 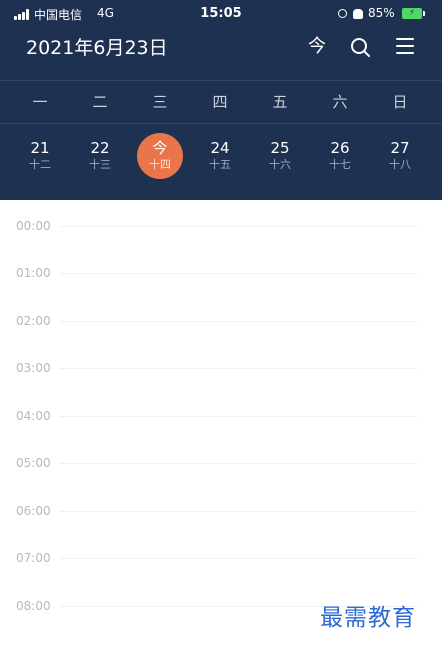 I want to click on day-cell: 25 十六, so click(x=280, y=158).